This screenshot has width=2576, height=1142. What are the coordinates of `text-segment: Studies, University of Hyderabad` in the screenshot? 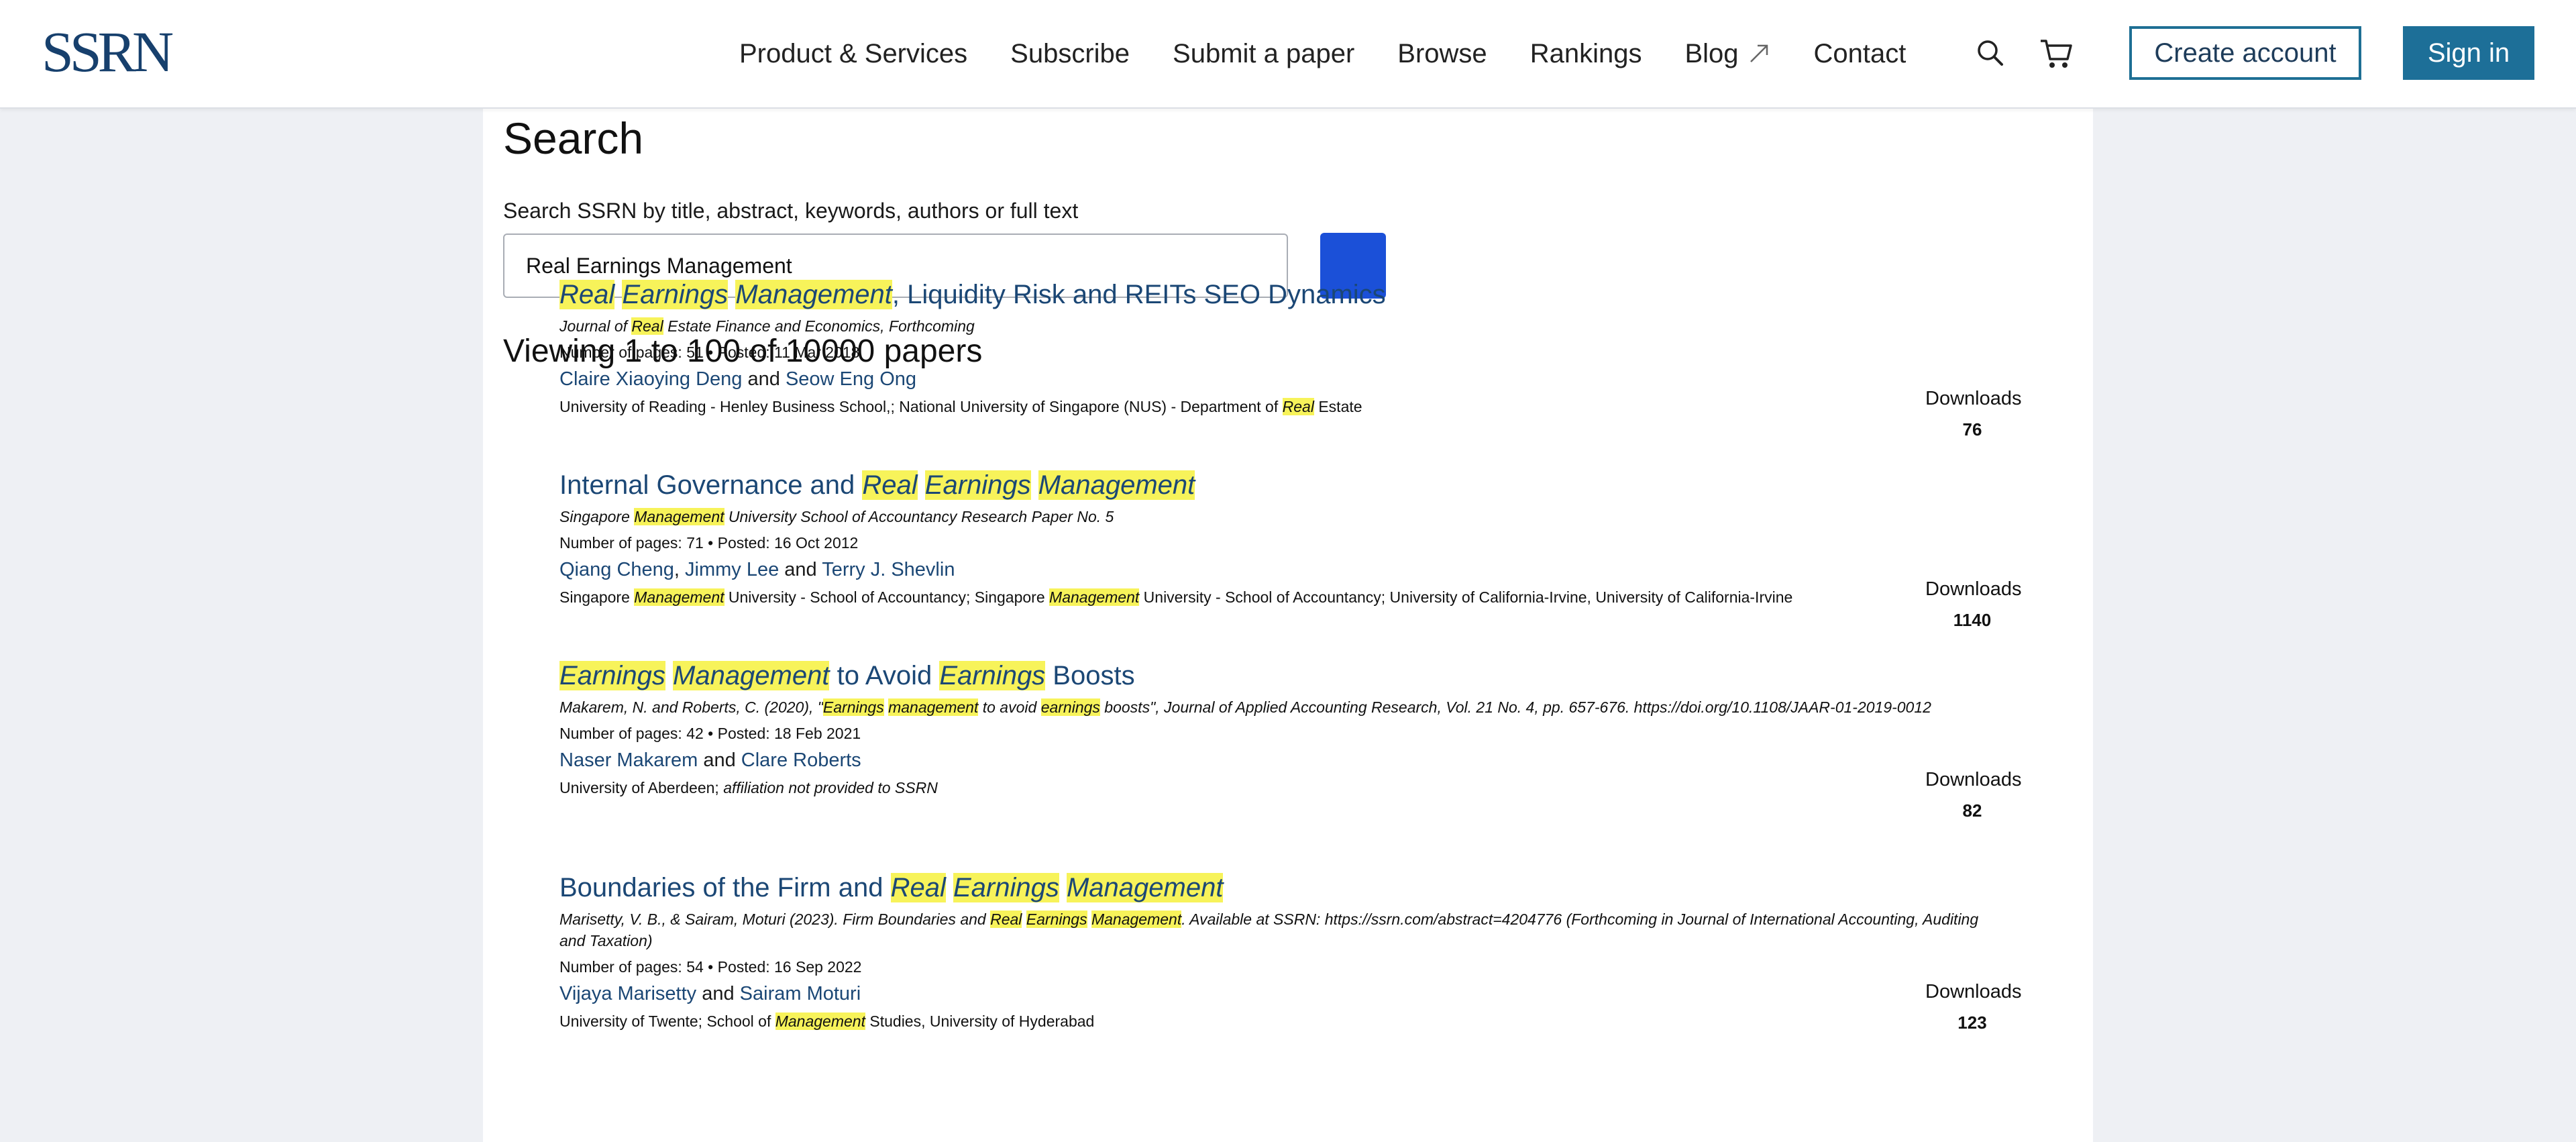 It's located at (980, 1021).